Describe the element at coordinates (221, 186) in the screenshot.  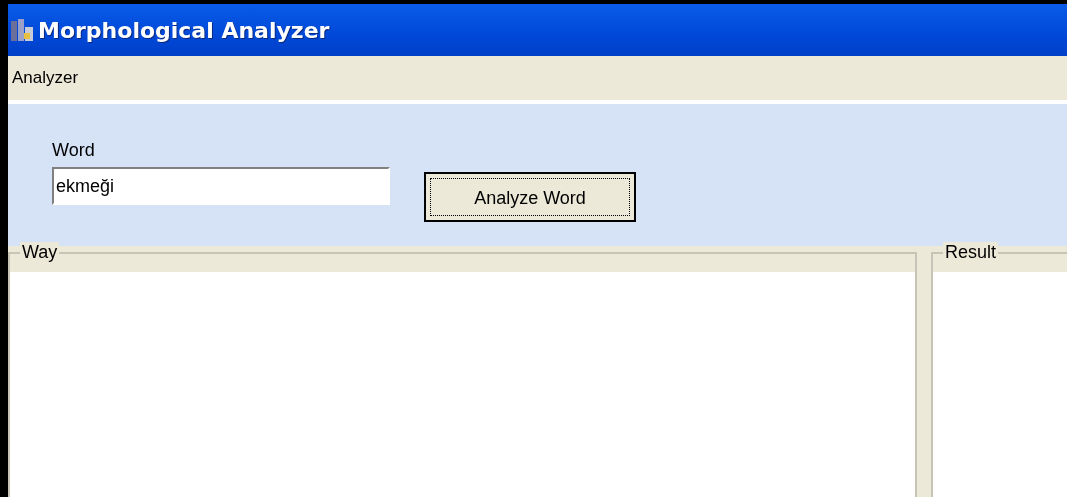
I see `word-input-field: ekmeği` at that location.